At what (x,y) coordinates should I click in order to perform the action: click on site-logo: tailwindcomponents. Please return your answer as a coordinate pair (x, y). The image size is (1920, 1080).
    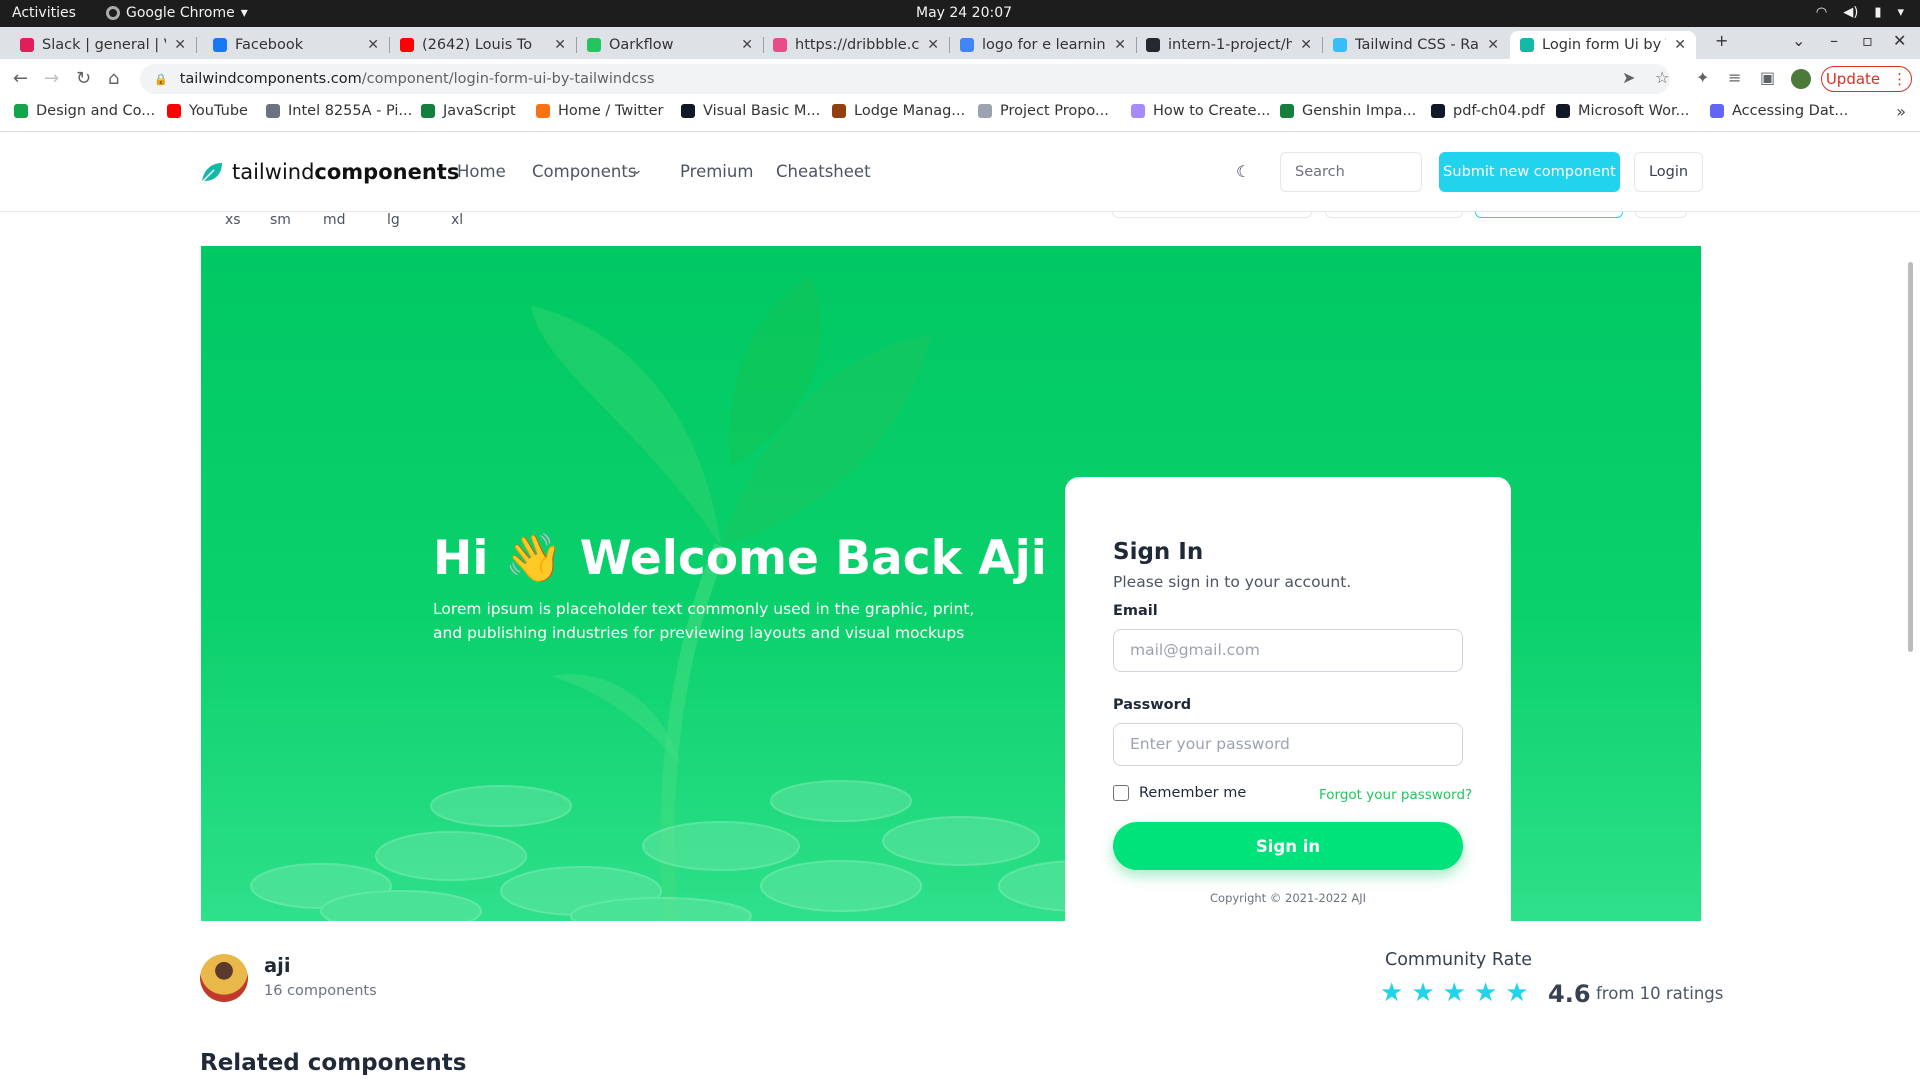
    Looking at the image, I should click on (329, 172).